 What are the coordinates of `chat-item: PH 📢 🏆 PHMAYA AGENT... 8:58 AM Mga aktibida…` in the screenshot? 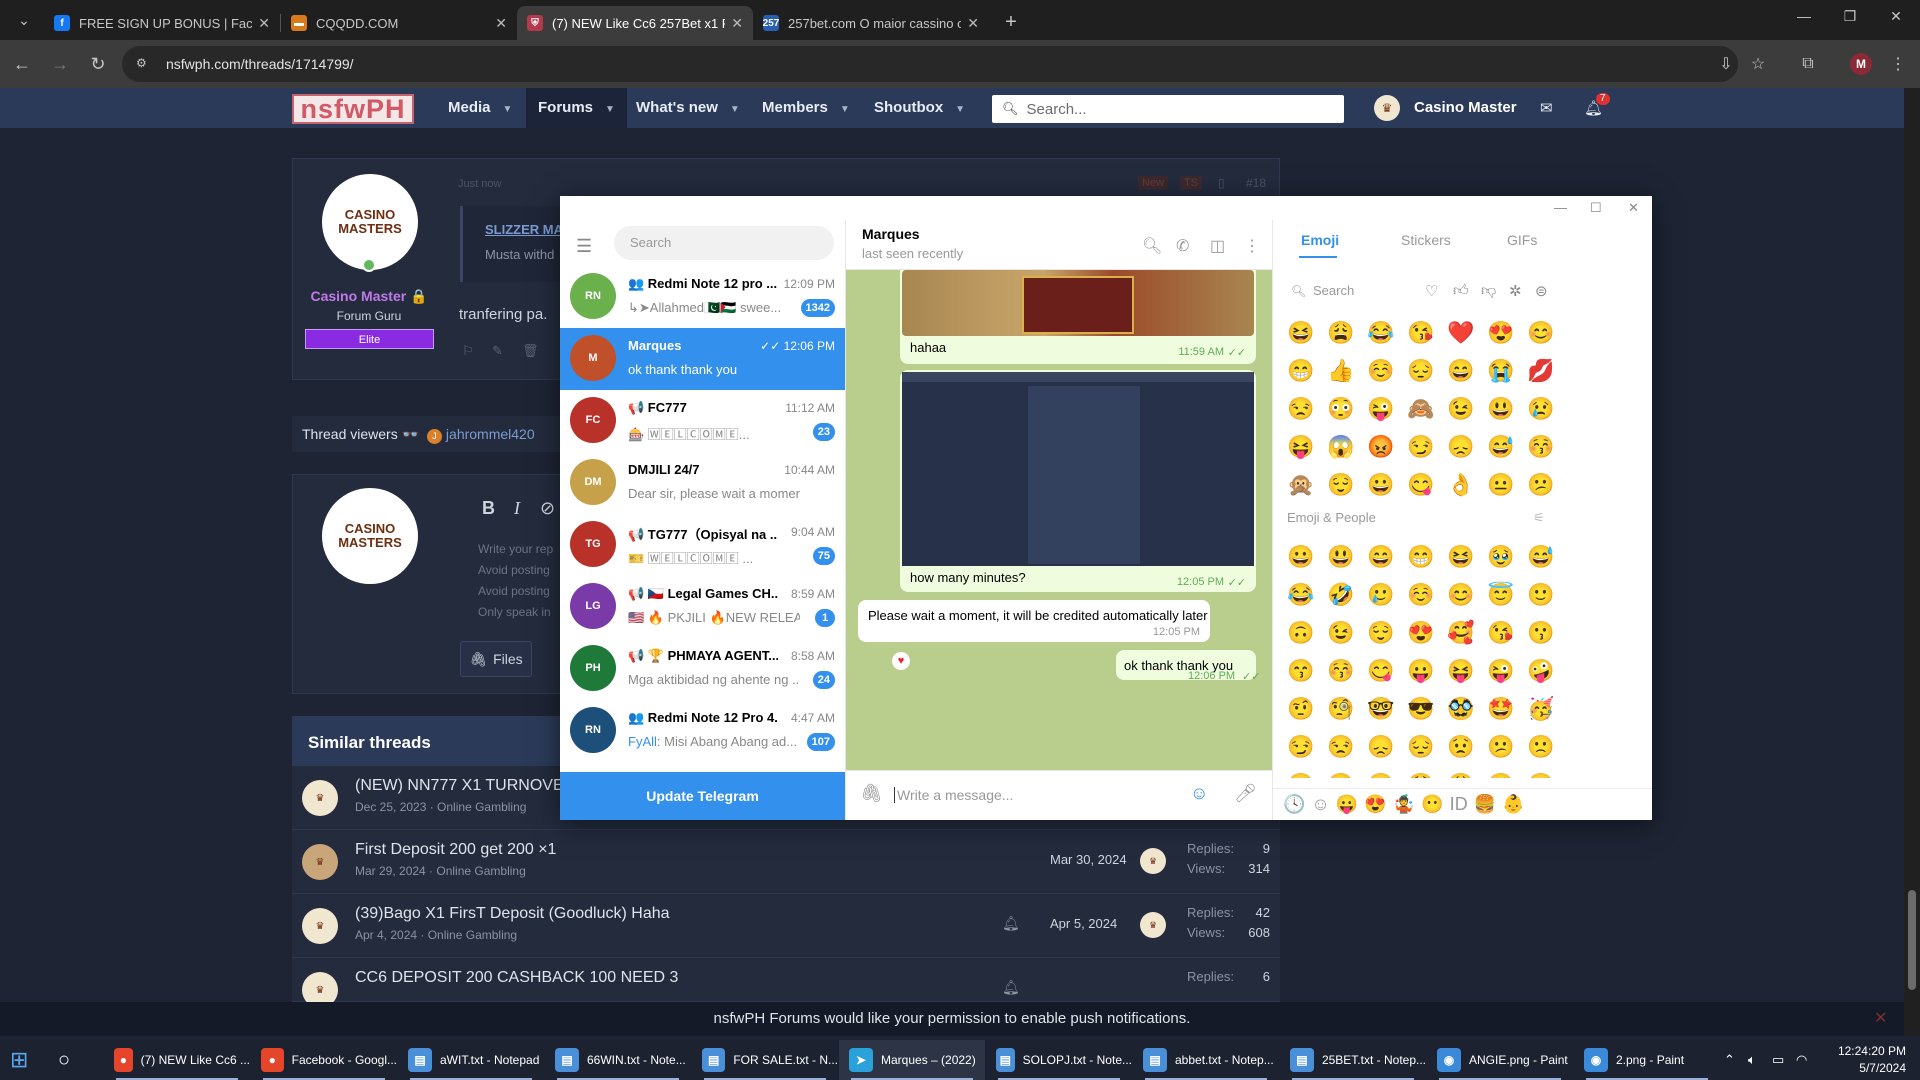 It's located at (702, 669).